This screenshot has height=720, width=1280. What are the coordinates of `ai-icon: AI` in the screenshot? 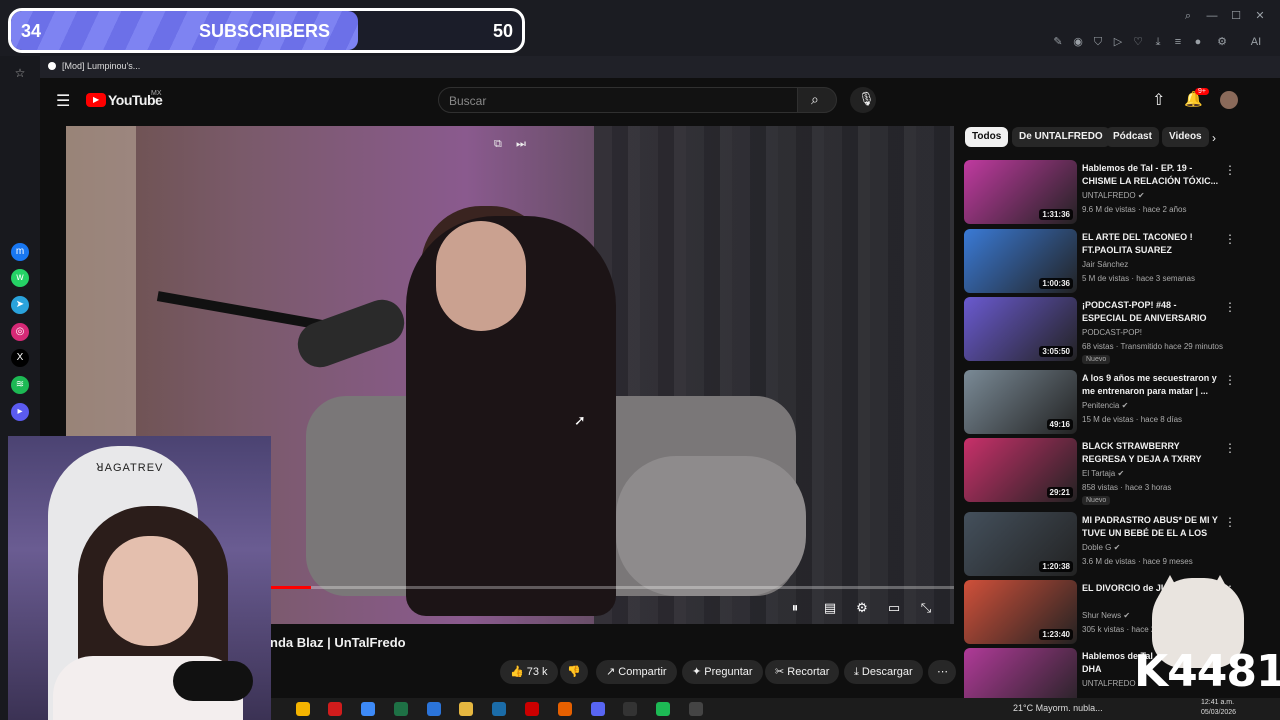 It's located at (1256, 42).